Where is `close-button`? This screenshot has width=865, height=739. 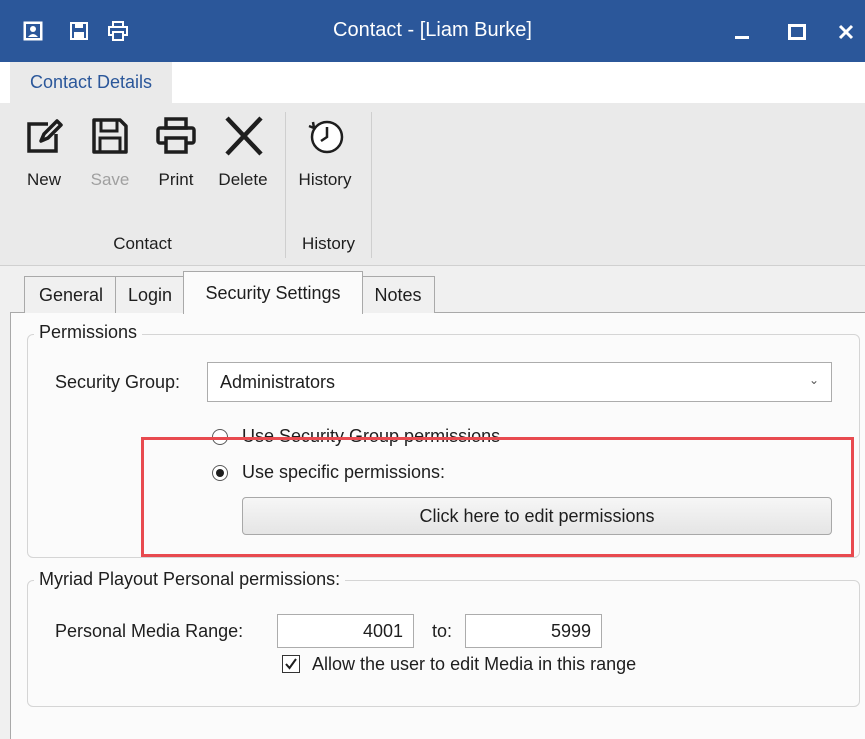
close-button is located at coordinates (845, 32).